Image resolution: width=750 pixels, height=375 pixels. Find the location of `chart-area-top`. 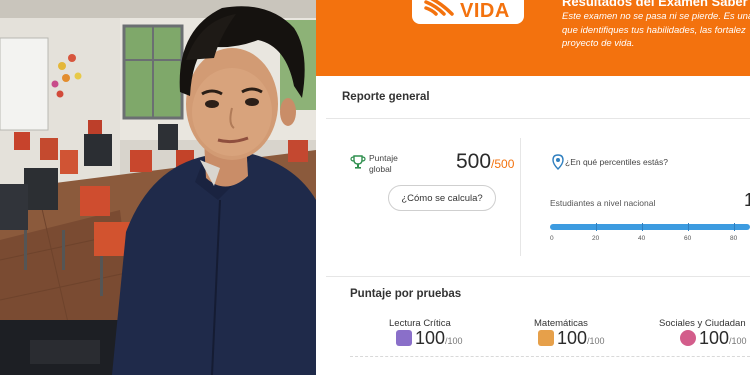

chart-area-top is located at coordinates (550, 365).